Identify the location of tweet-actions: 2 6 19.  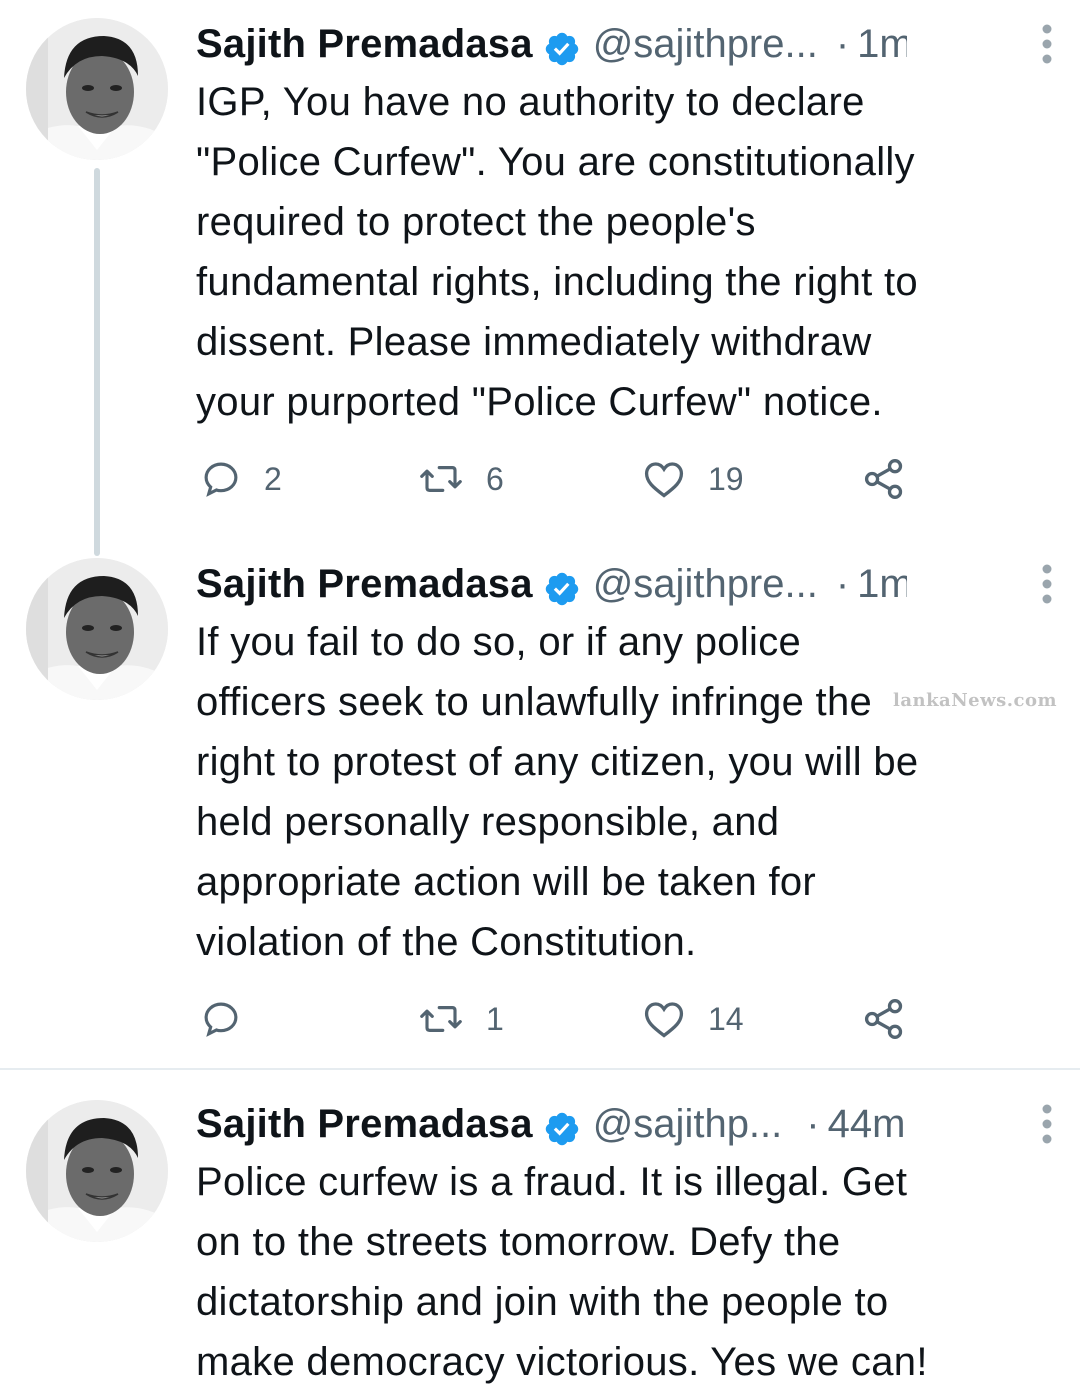
(556, 479).